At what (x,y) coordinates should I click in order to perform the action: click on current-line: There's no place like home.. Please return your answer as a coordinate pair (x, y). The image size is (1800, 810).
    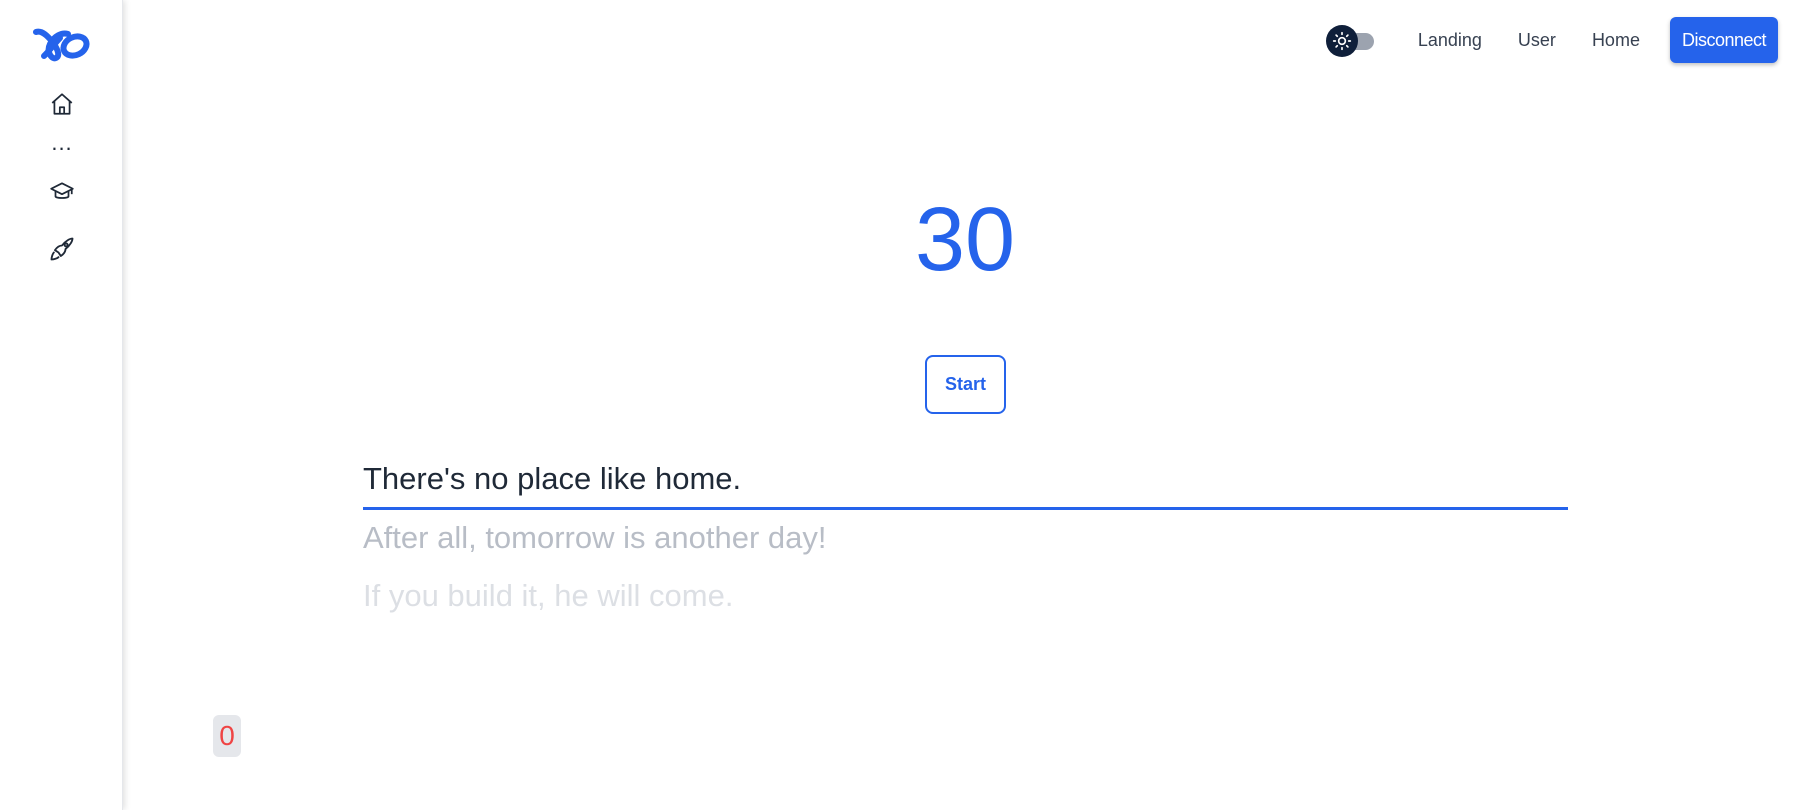
    Looking at the image, I should click on (965, 482).